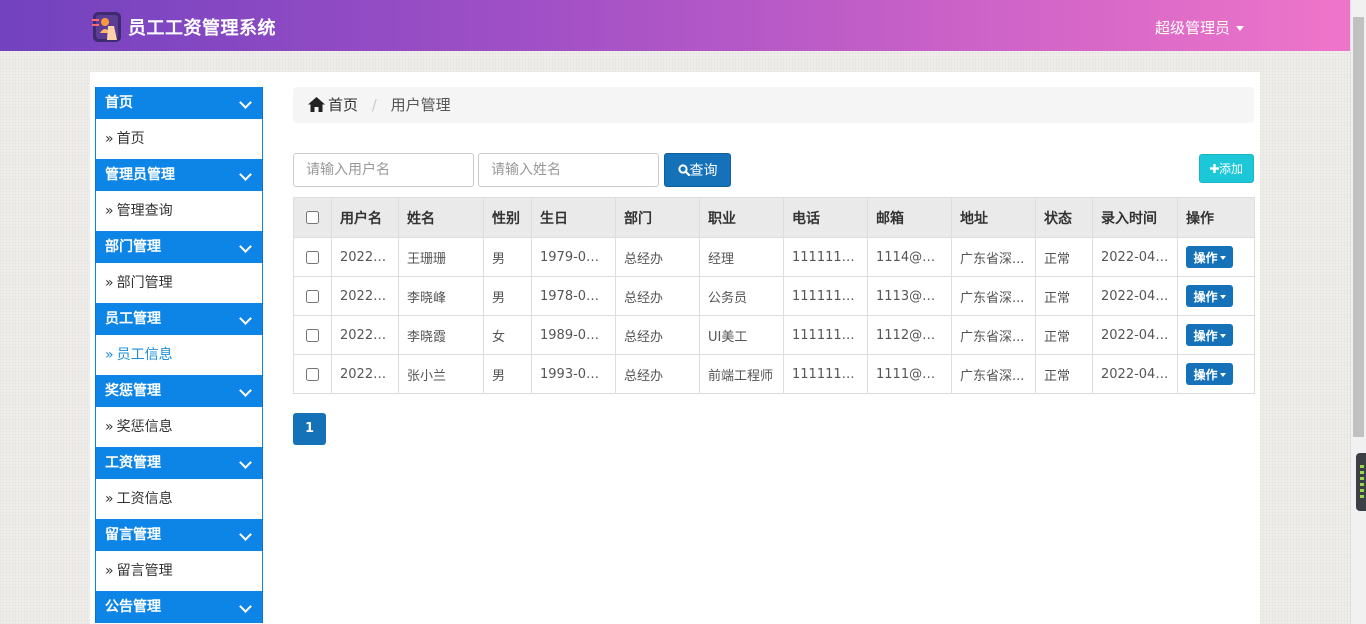 This screenshot has height=624, width=1366. What do you see at coordinates (144, 427) in the screenshot?
I see `sidebar-item-label: 奖惩信息` at bounding box center [144, 427].